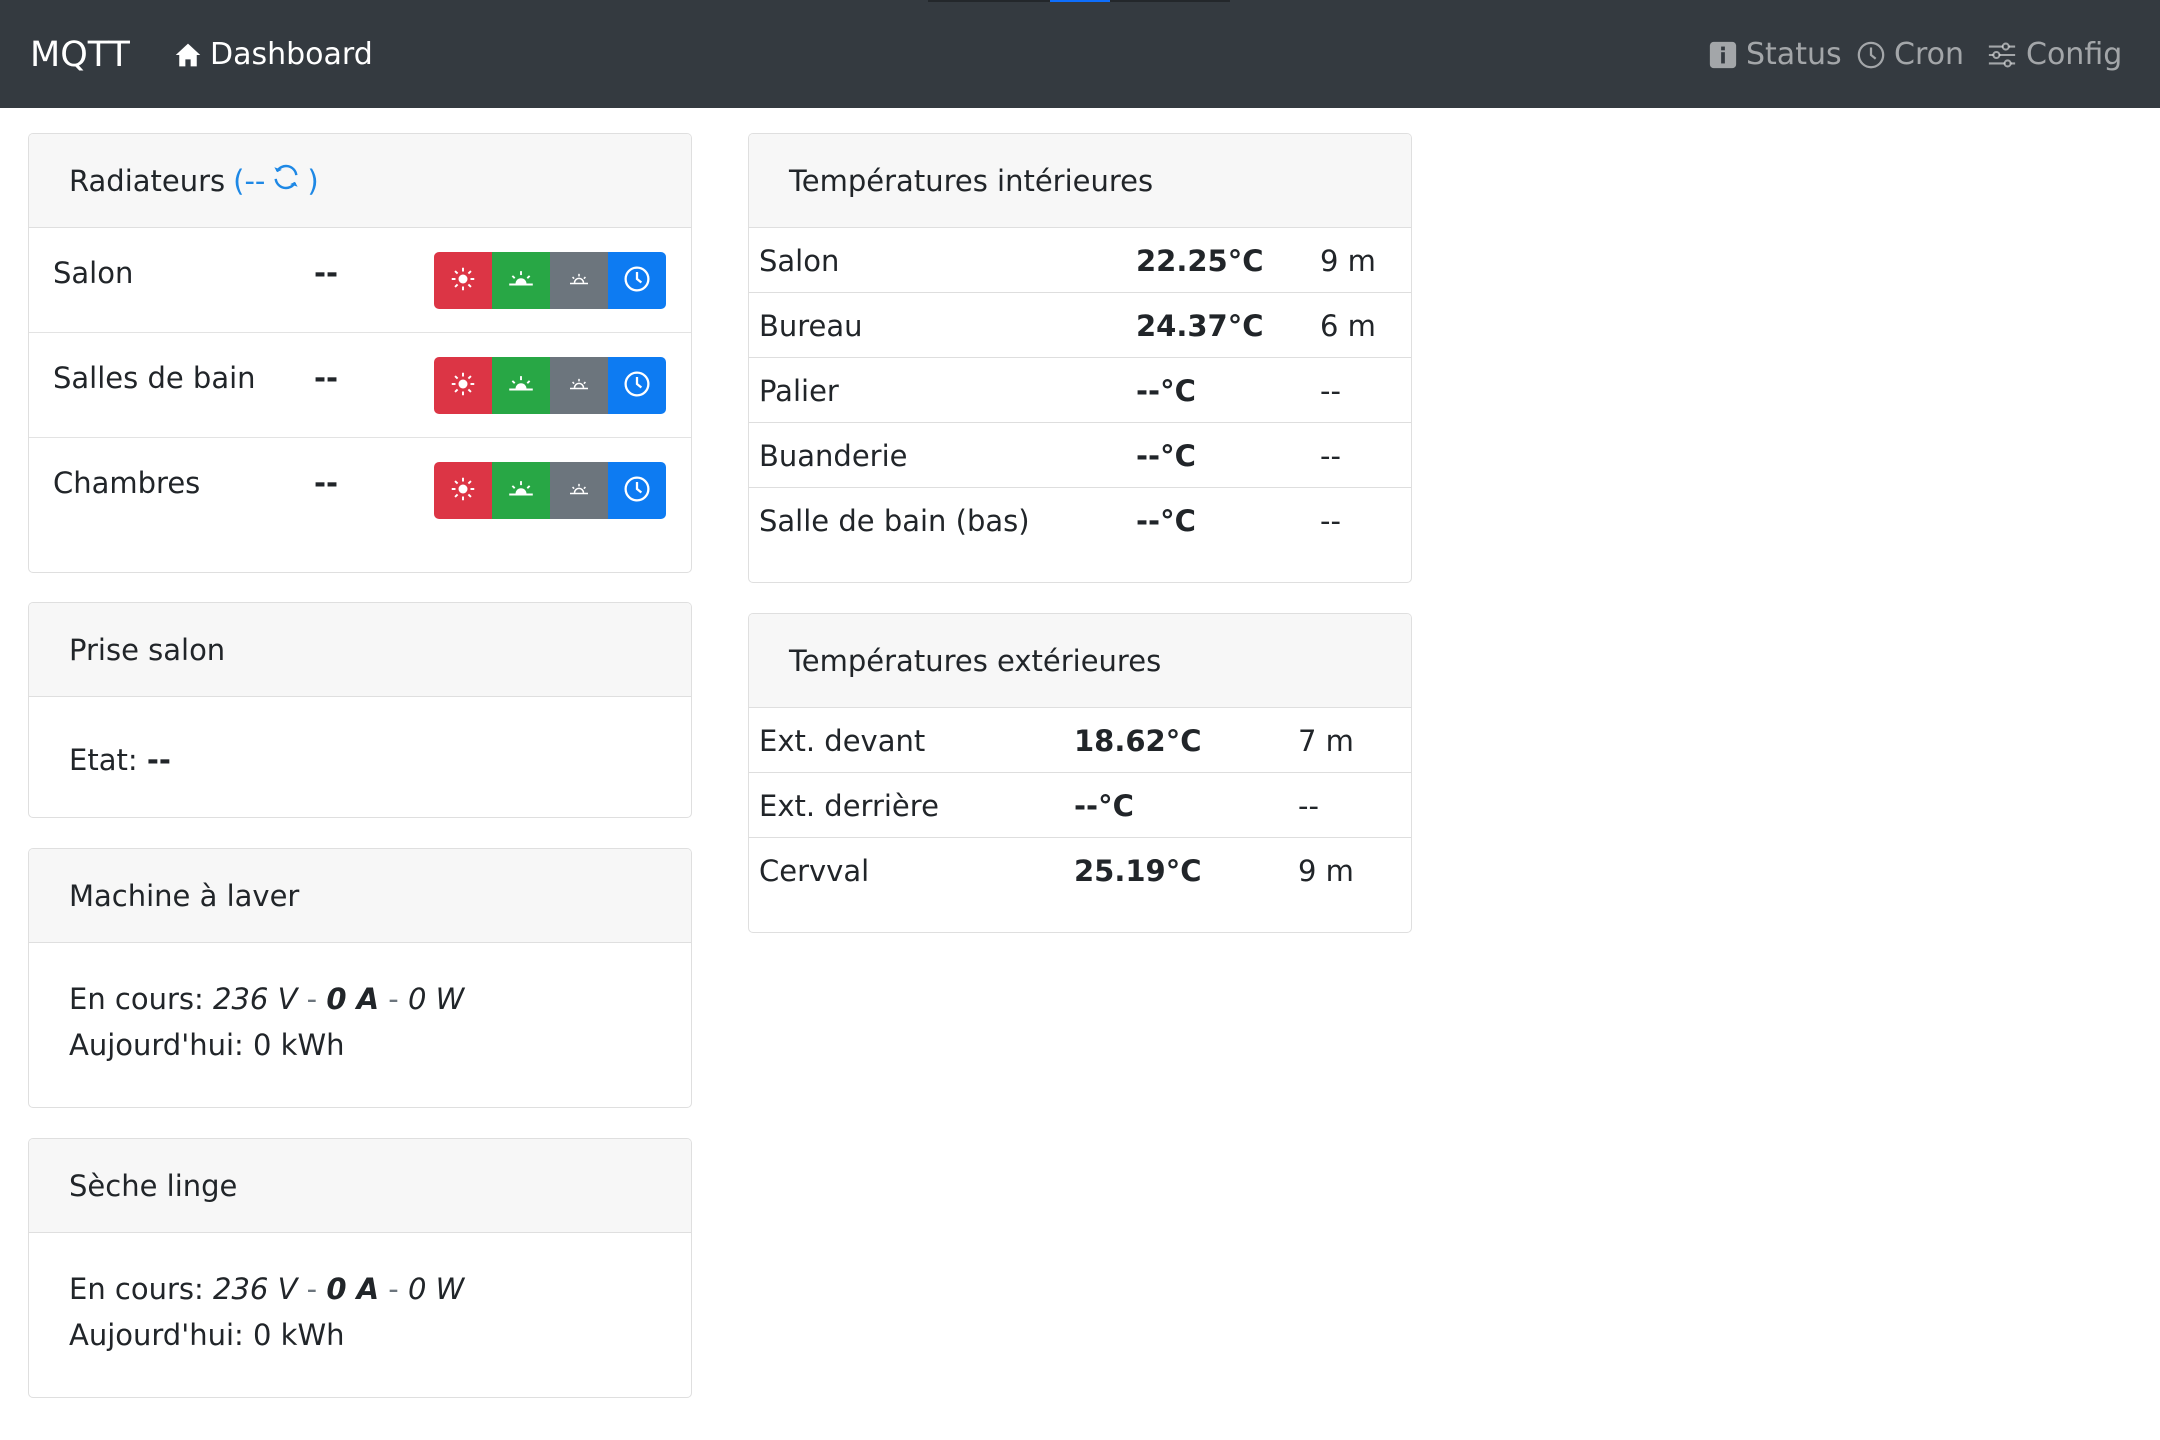 This screenshot has height=1440, width=2160. Describe the element at coordinates (153, 1185) in the screenshot. I see `seche-title: Sèche linge` at that location.